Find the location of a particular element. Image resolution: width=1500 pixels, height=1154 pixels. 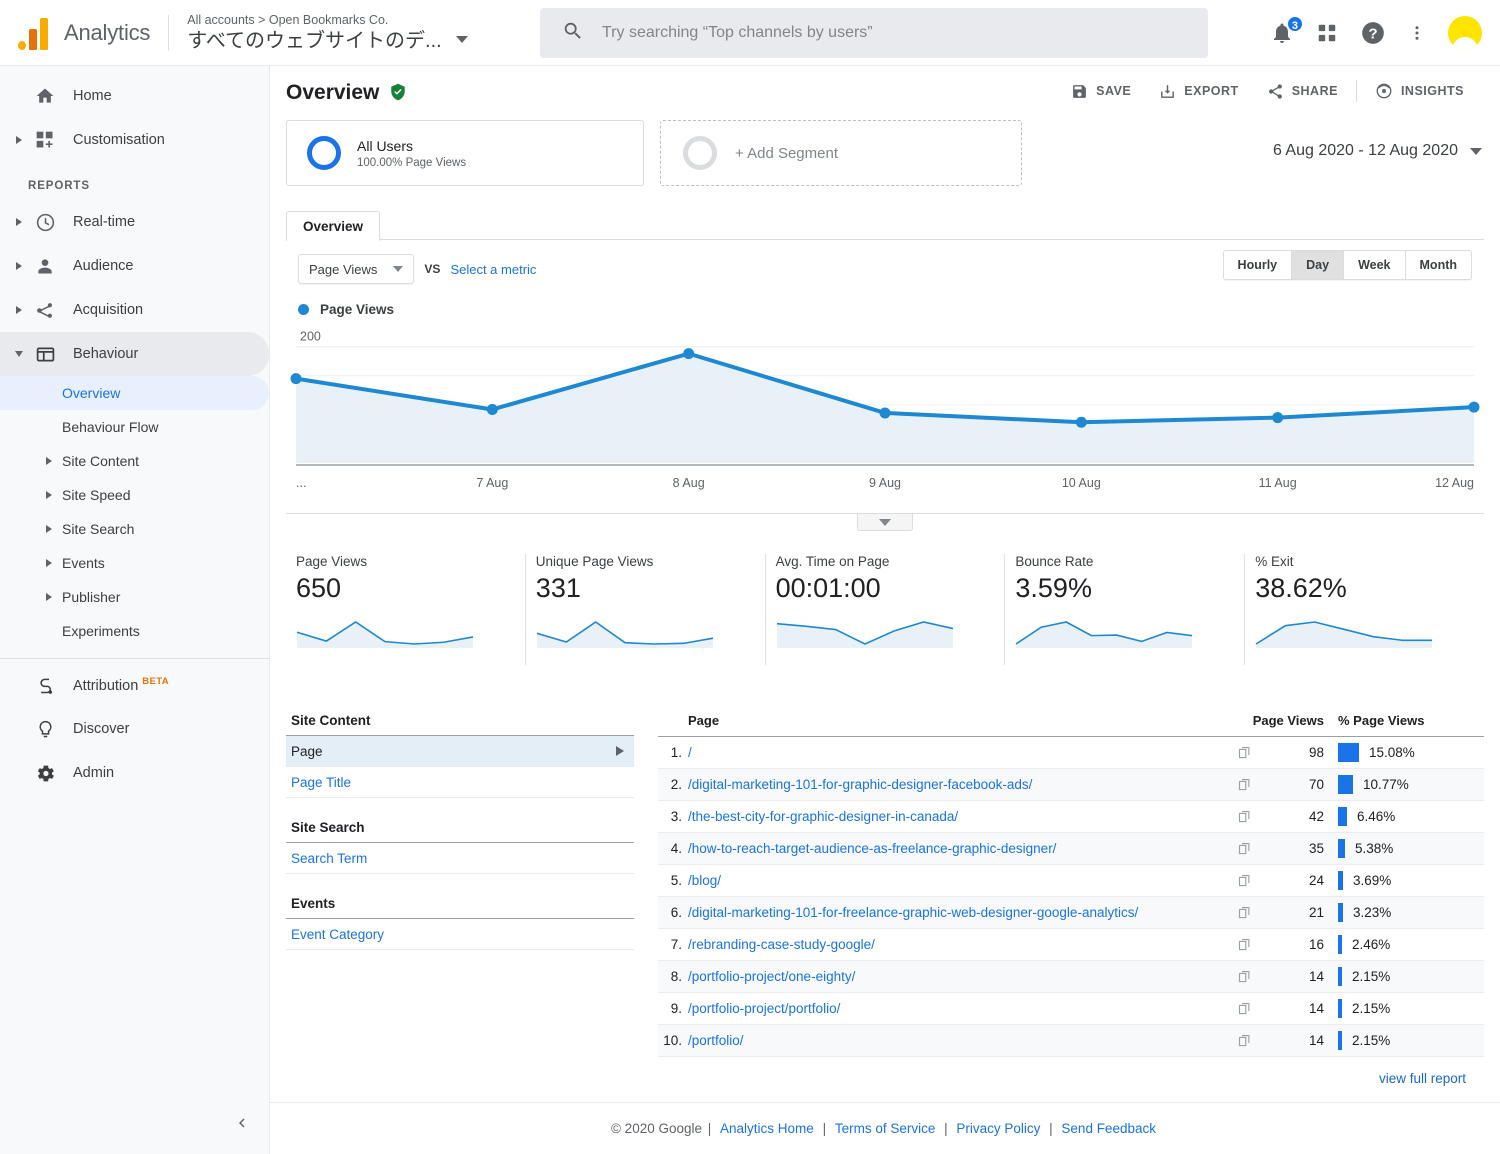

sidebar-item-publisher: Publisher is located at coordinates (134, 597).